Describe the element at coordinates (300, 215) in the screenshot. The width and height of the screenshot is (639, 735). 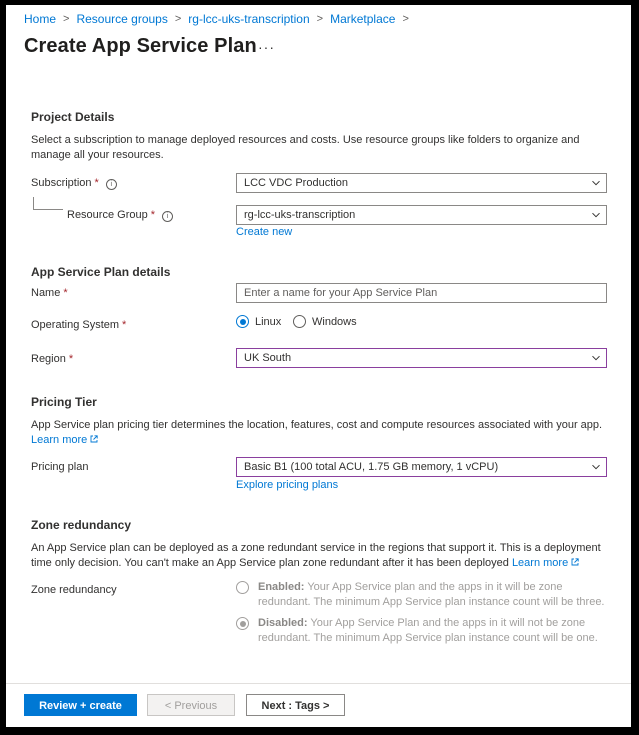
I see `resource-group-value: rg-lcc-uks-transcription` at that location.